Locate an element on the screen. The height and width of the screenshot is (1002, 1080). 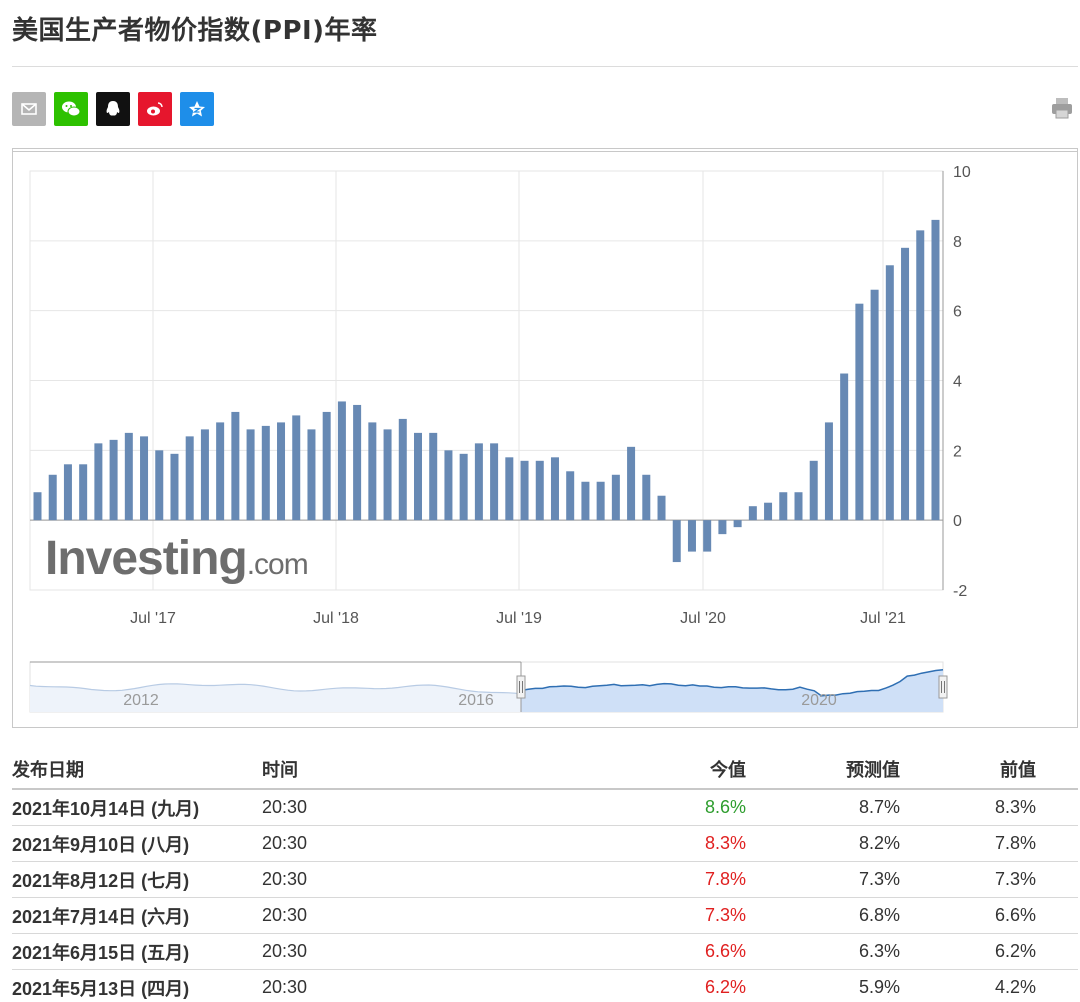
email-share-button is located at coordinates (29, 109).